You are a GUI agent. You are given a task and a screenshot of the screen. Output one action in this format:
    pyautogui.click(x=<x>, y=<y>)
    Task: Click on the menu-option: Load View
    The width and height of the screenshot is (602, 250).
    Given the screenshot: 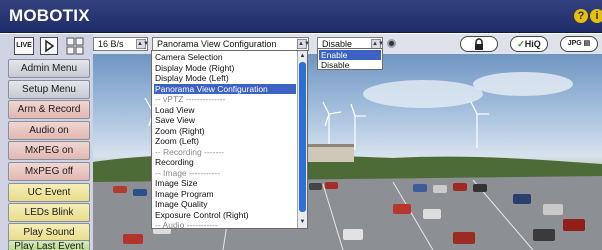 What is the action you would take?
    pyautogui.click(x=225, y=110)
    